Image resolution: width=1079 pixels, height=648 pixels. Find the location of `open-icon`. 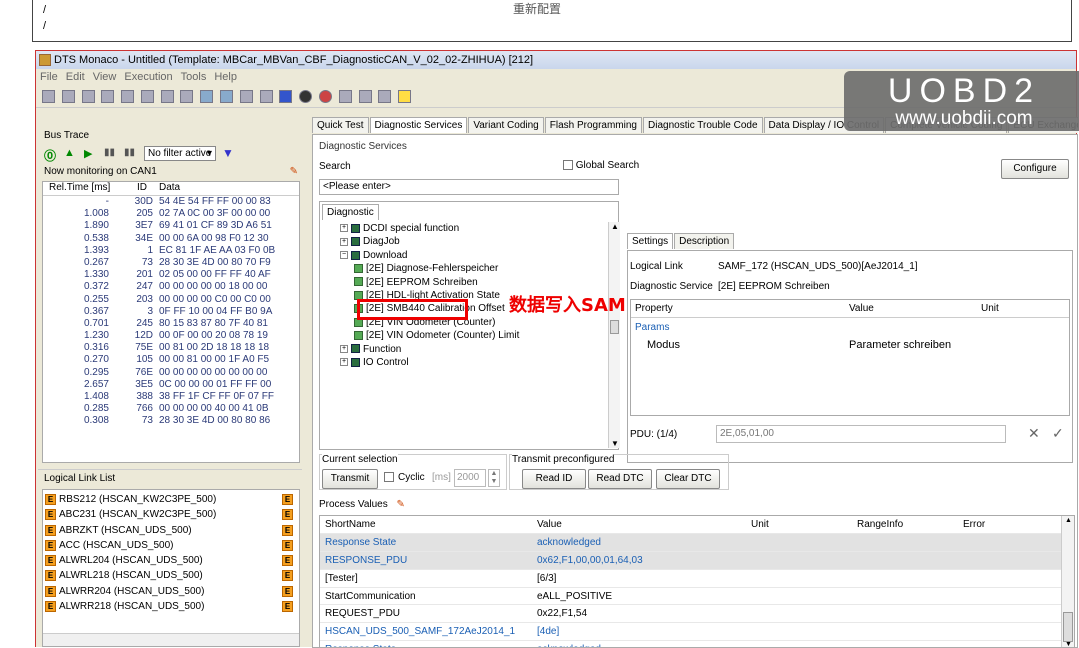

open-icon is located at coordinates (68, 96).